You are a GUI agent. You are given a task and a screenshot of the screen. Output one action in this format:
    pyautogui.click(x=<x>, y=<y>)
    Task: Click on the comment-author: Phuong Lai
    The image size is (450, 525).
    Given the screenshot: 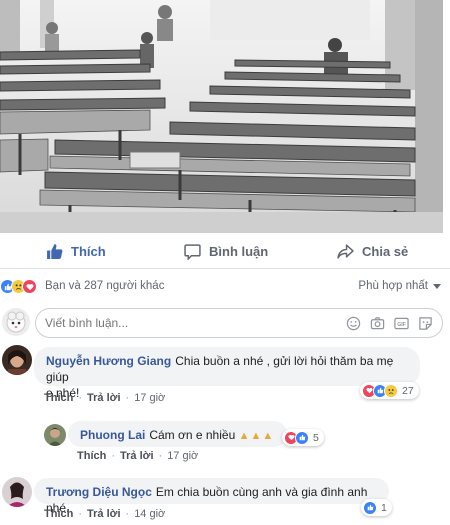 What is the action you would take?
    pyautogui.click(x=112, y=435)
    